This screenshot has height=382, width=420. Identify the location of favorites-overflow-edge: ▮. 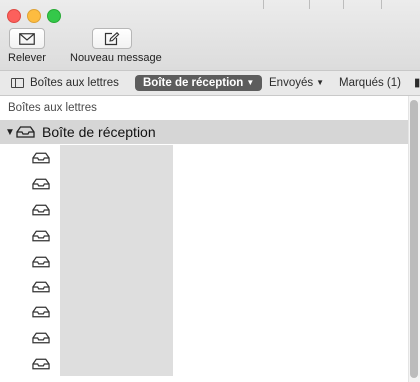
(417, 83).